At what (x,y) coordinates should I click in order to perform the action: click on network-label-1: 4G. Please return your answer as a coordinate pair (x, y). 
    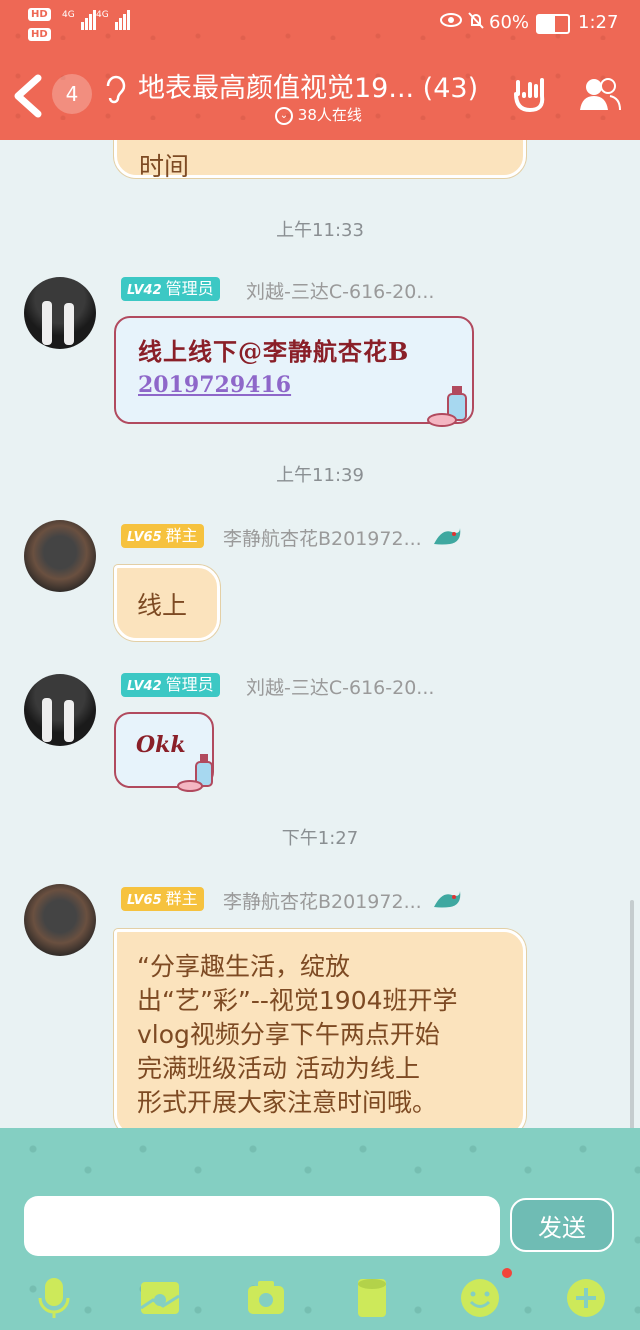
    Looking at the image, I should click on (68, 15).